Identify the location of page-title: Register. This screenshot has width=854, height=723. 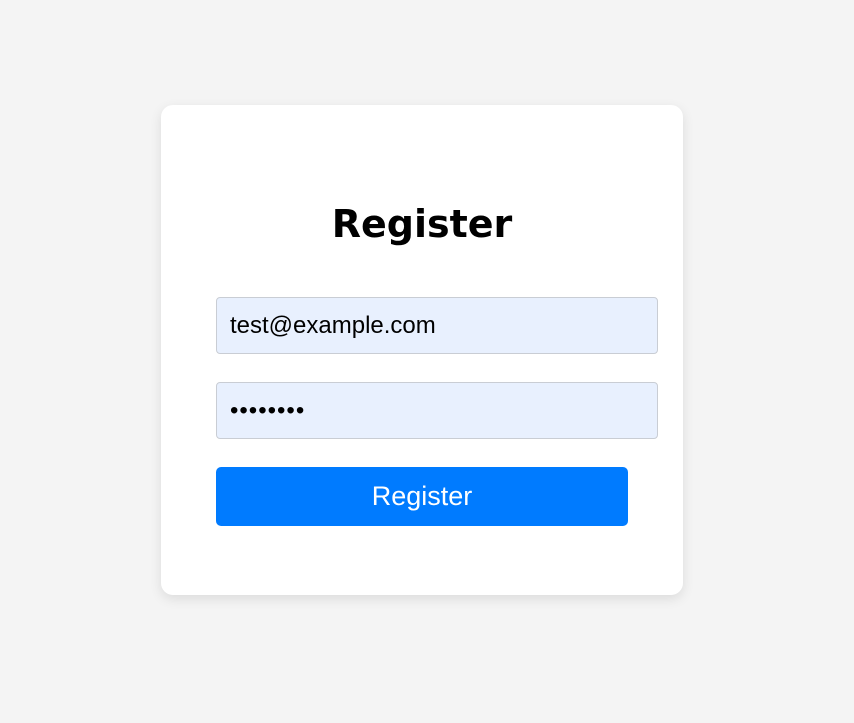
(422, 224).